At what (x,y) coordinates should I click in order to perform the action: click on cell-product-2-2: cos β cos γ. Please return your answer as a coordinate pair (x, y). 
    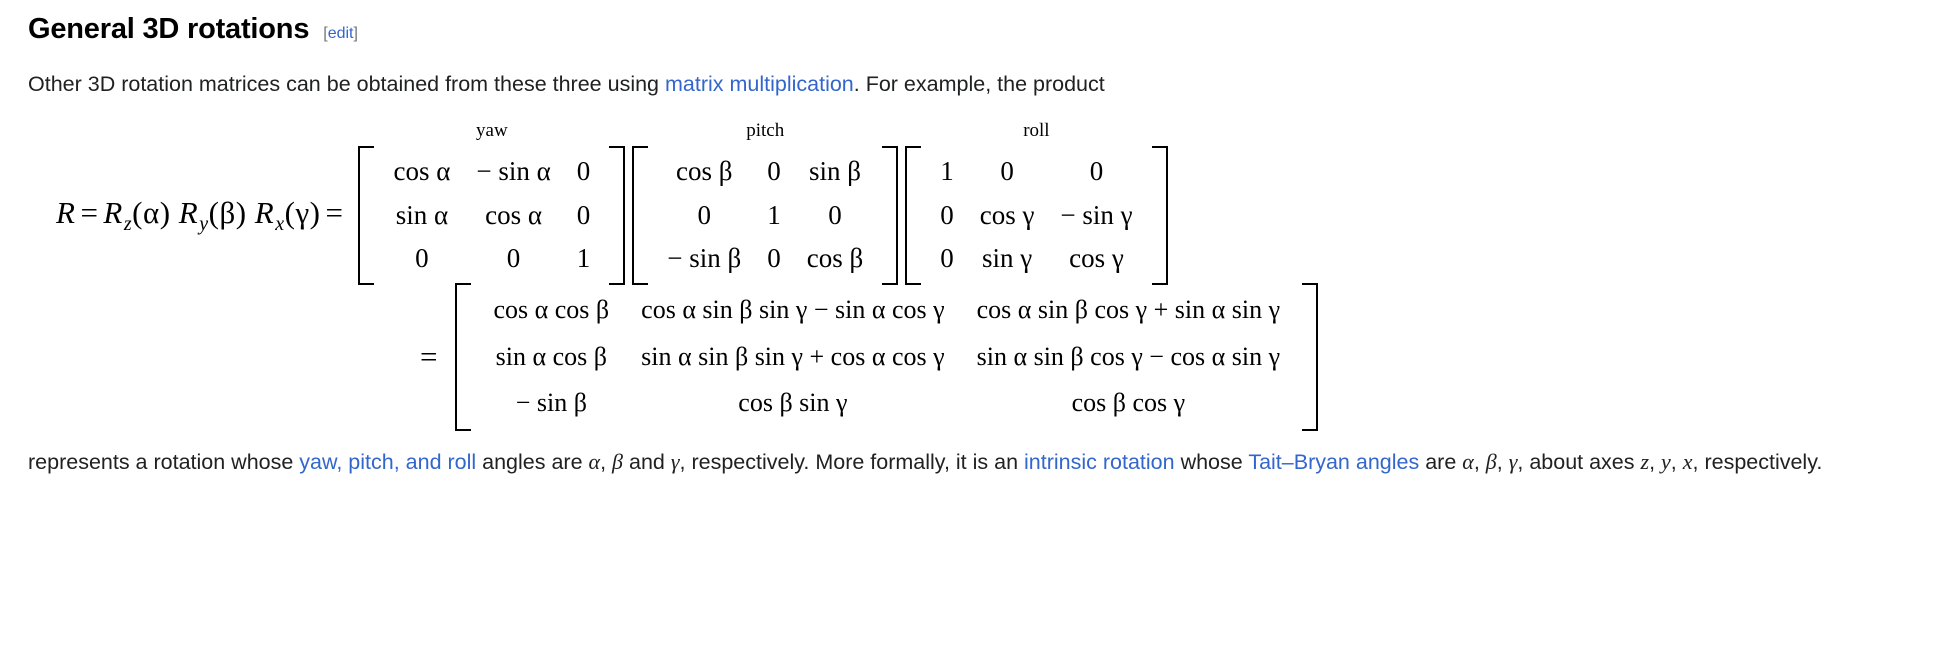
    Looking at the image, I should click on (1128, 403).